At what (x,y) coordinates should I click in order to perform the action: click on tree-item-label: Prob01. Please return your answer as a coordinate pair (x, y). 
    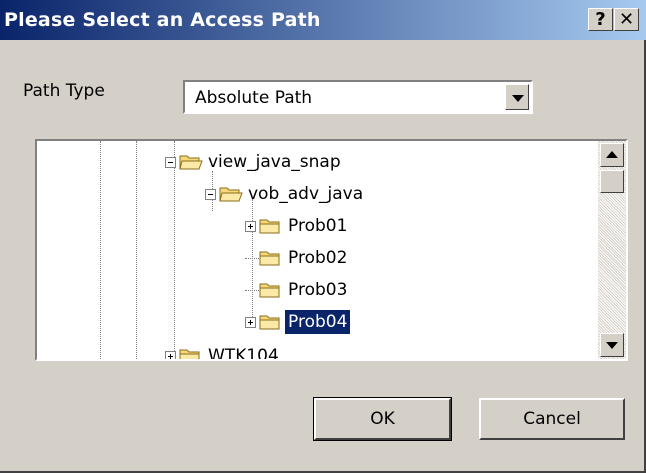
    Looking at the image, I should click on (317, 226).